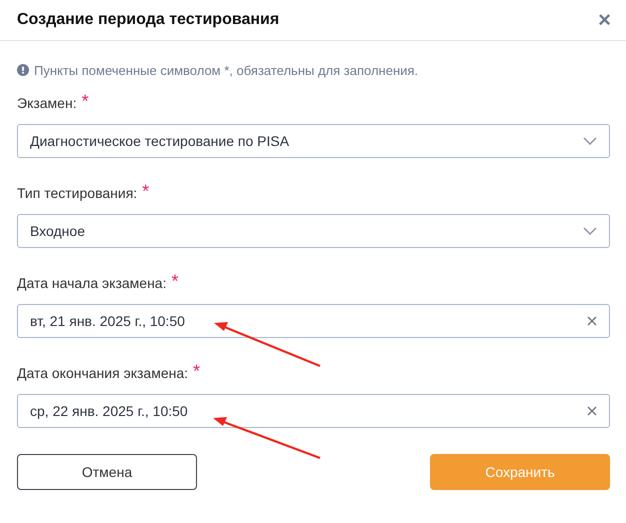  I want to click on dropdown-field: Диагностическое тестирование по PISA, so click(313, 141).